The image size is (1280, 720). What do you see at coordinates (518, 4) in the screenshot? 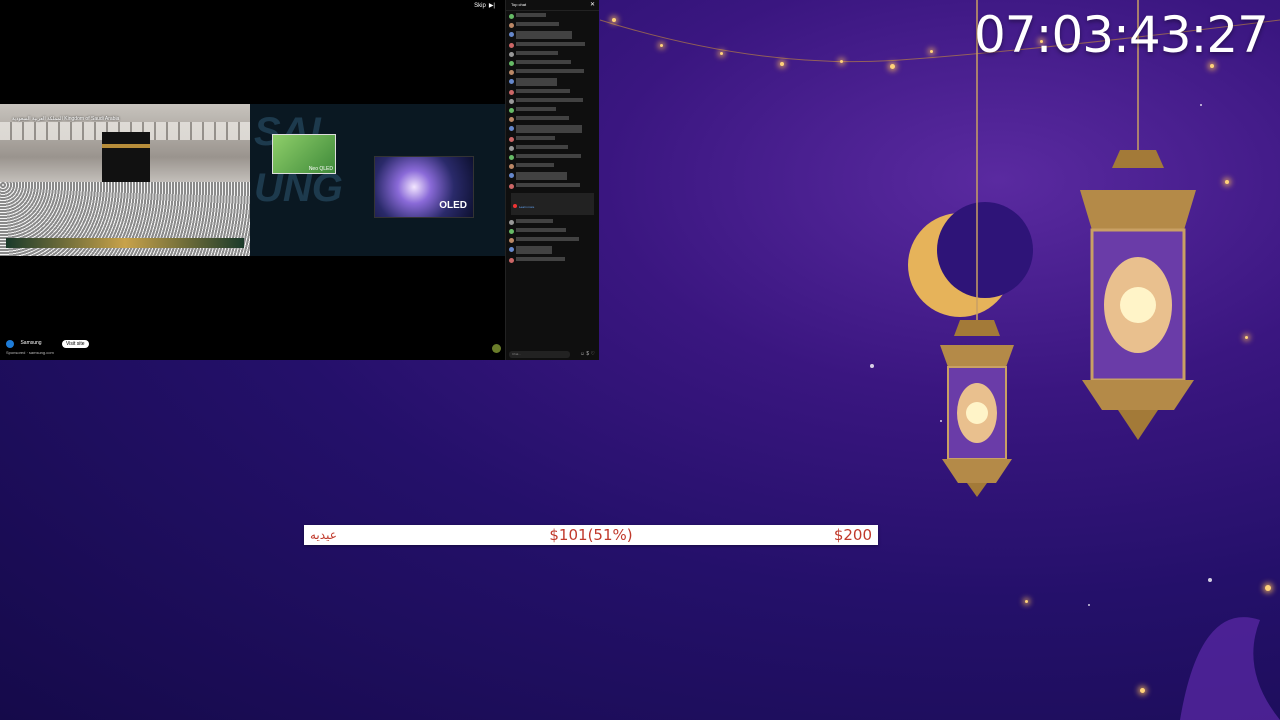
I see `chat-mode-label: Top chat` at bounding box center [518, 4].